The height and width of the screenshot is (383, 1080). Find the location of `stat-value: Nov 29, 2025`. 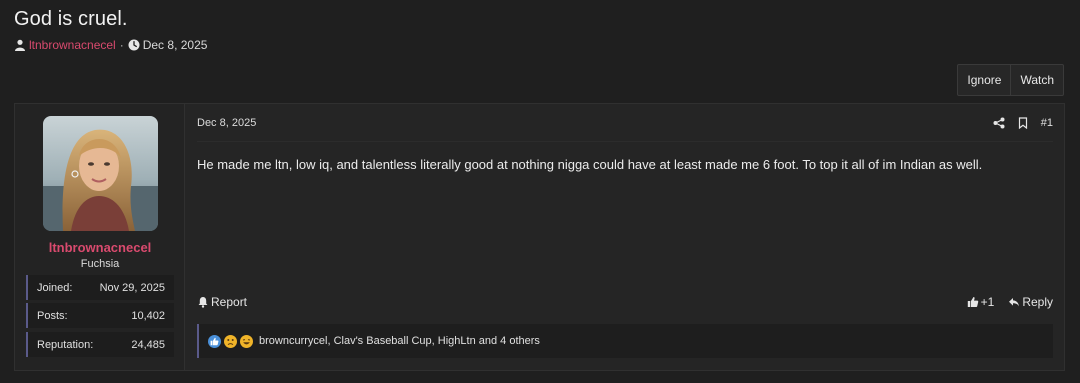

stat-value: Nov 29, 2025 is located at coordinates (132, 287).